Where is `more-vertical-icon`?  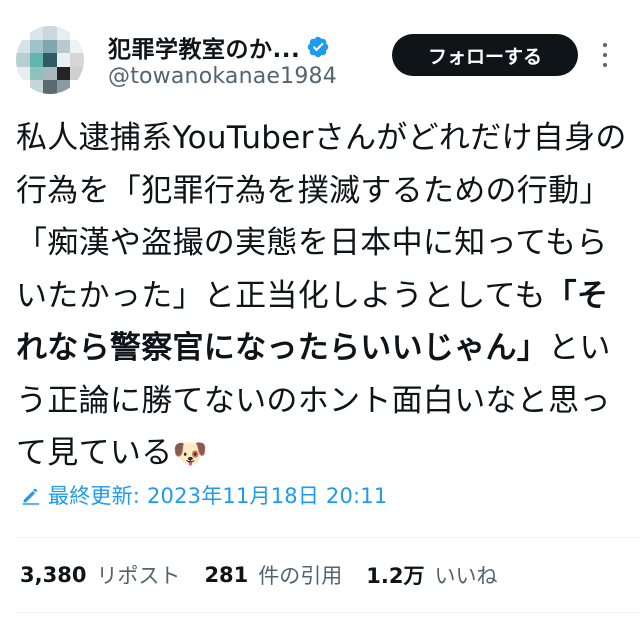 more-vertical-icon is located at coordinates (605, 55).